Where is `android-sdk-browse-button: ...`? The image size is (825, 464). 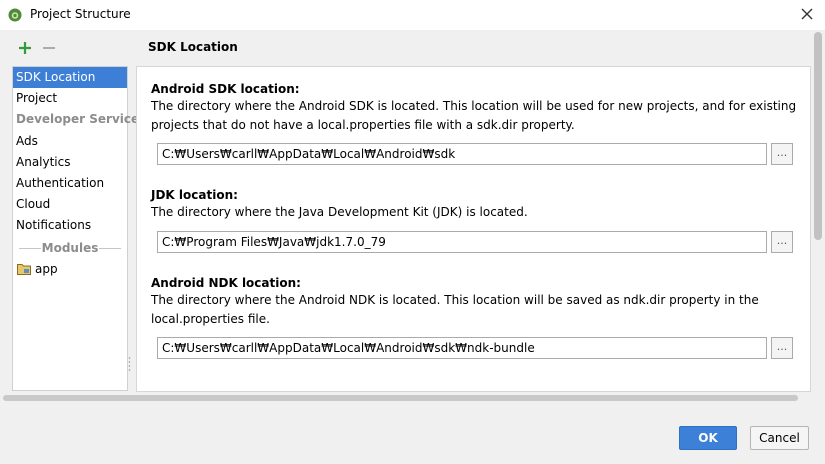 android-sdk-browse-button: ... is located at coordinates (782, 154).